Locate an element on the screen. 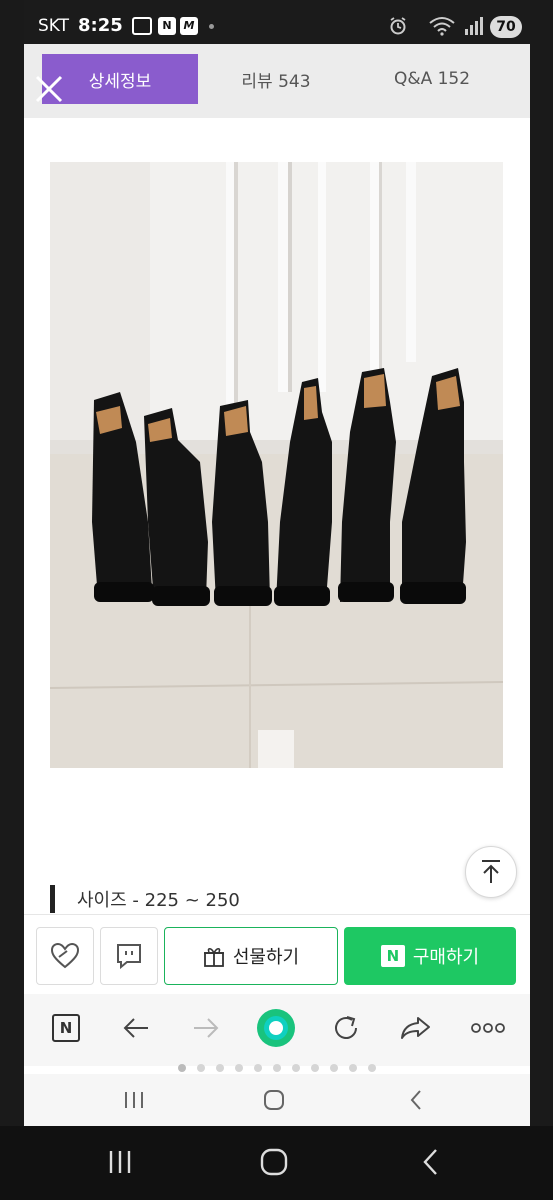  section-marker is located at coordinates (52, 899).